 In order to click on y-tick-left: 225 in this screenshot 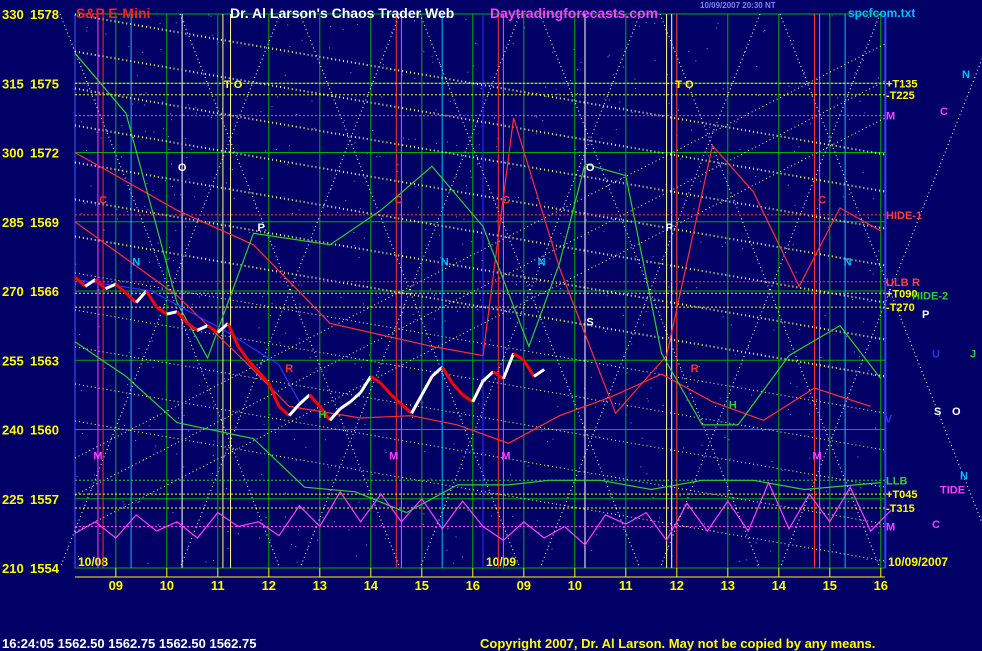, I will do `click(13, 499)`.